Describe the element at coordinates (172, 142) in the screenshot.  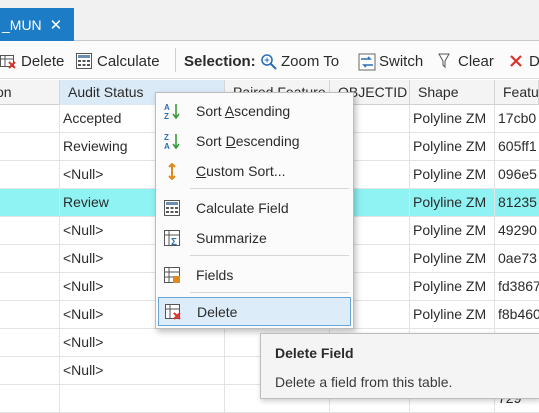
I see `sort-descending-icon: ZA` at that location.